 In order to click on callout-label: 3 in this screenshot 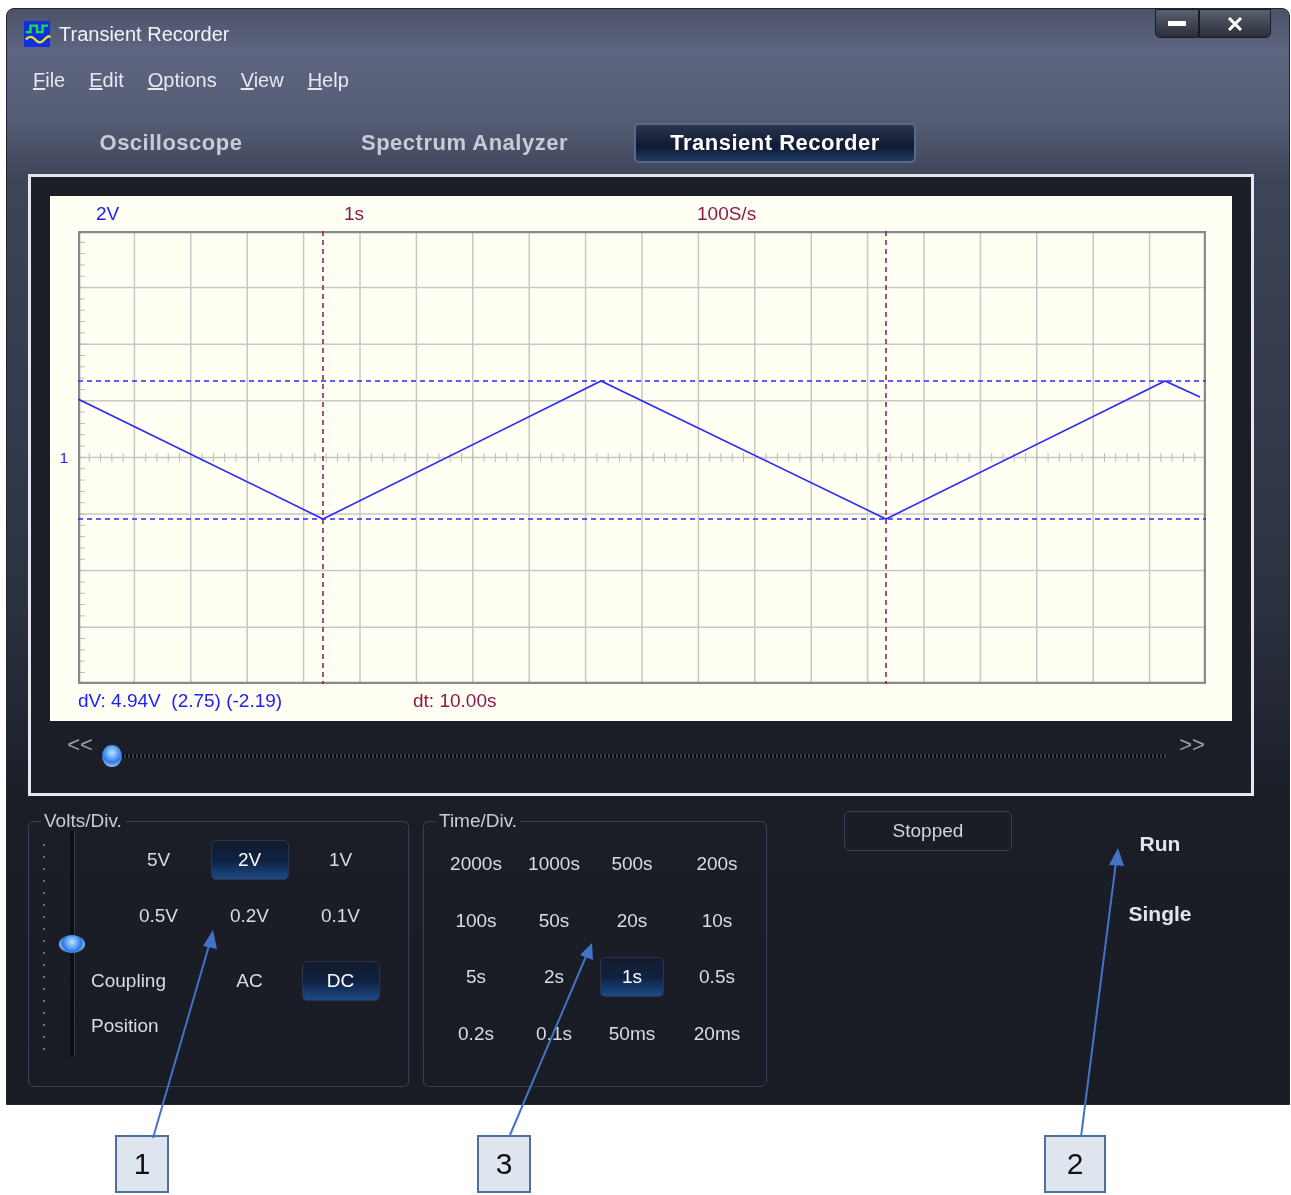, I will do `click(504, 1164)`.